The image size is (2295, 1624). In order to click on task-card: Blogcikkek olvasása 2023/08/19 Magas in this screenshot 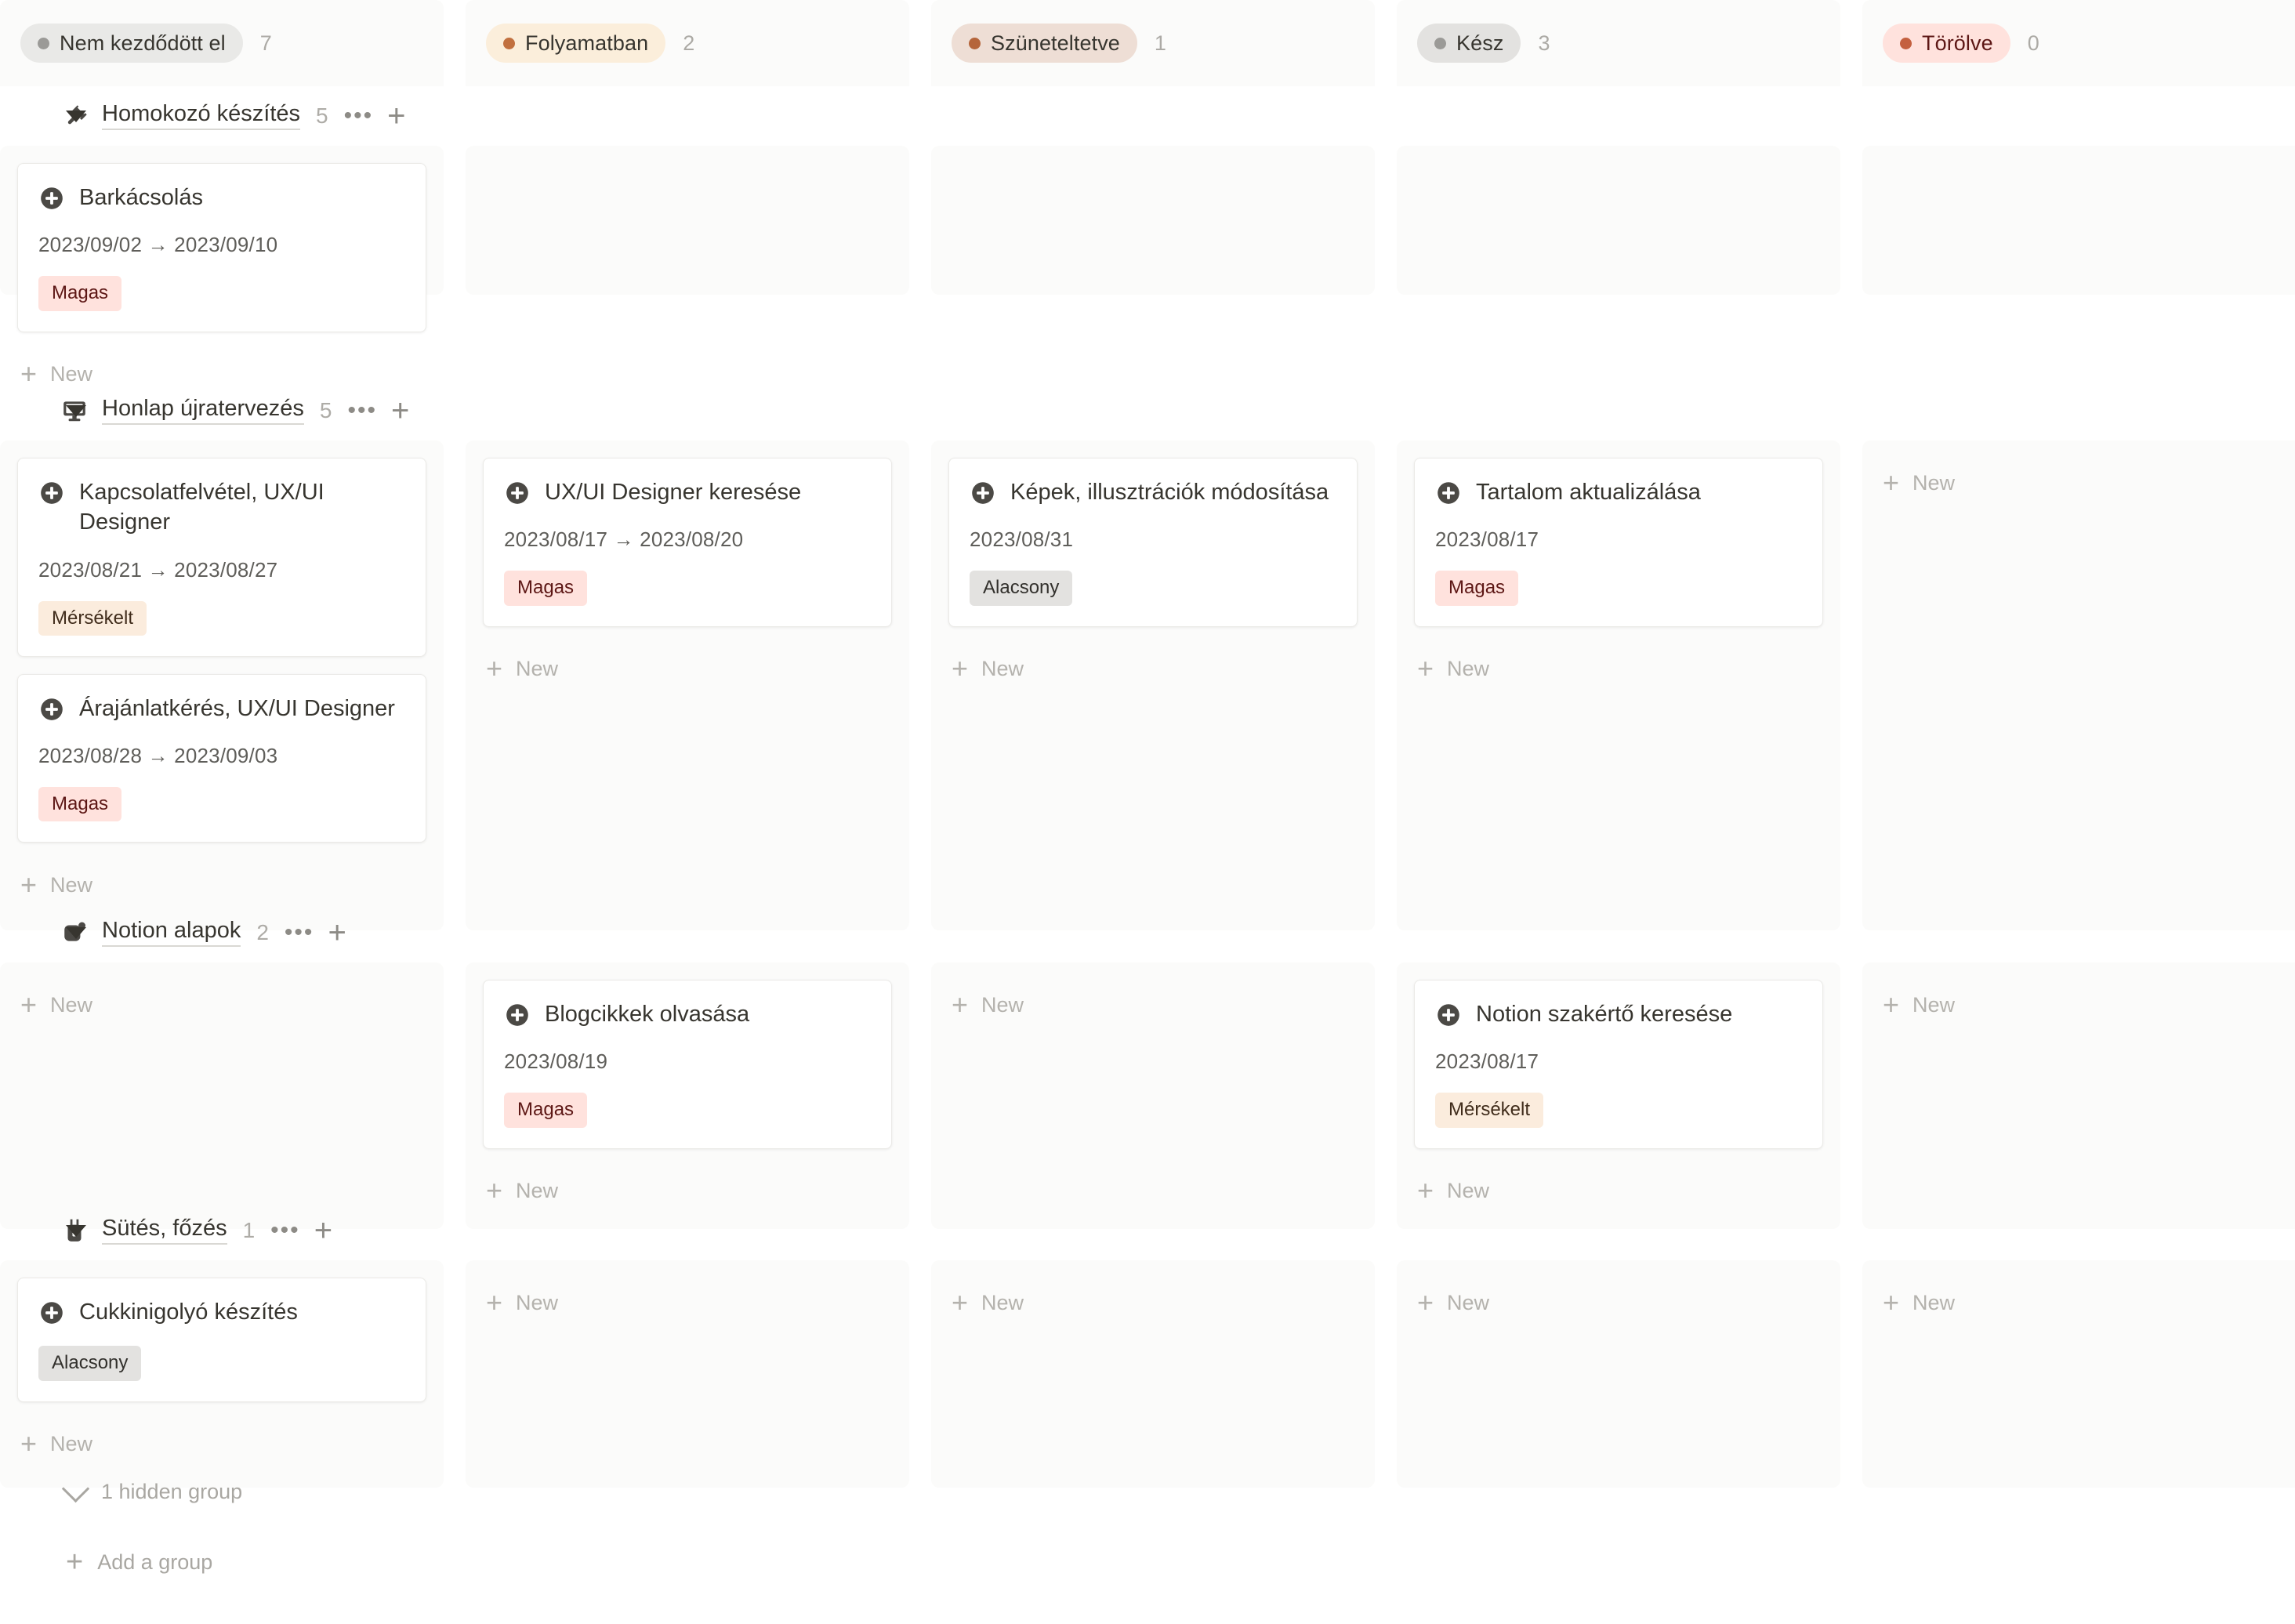, I will do `click(687, 1064)`.